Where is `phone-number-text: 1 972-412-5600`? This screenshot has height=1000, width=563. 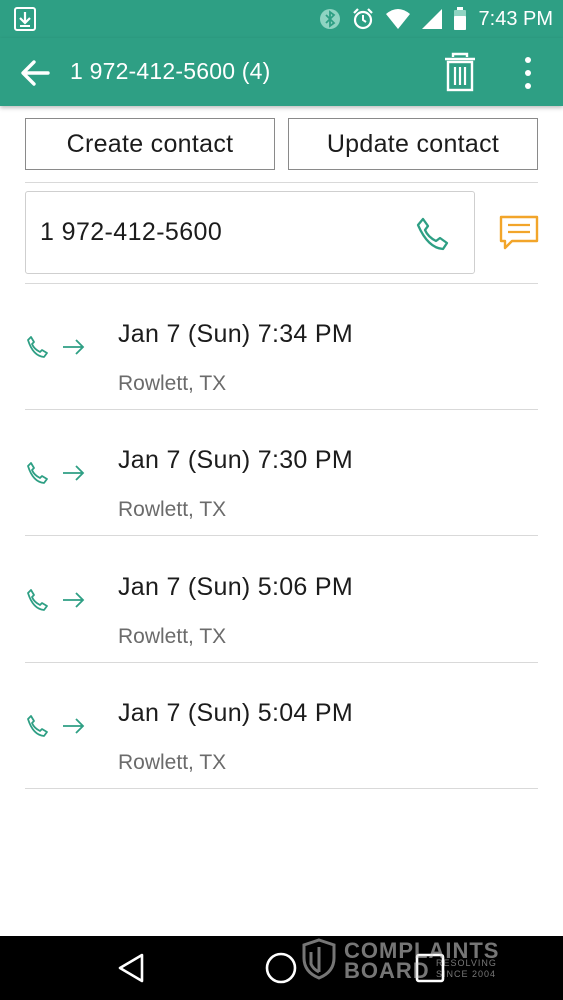
phone-number-text: 1 972-412-5600 is located at coordinates (131, 232).